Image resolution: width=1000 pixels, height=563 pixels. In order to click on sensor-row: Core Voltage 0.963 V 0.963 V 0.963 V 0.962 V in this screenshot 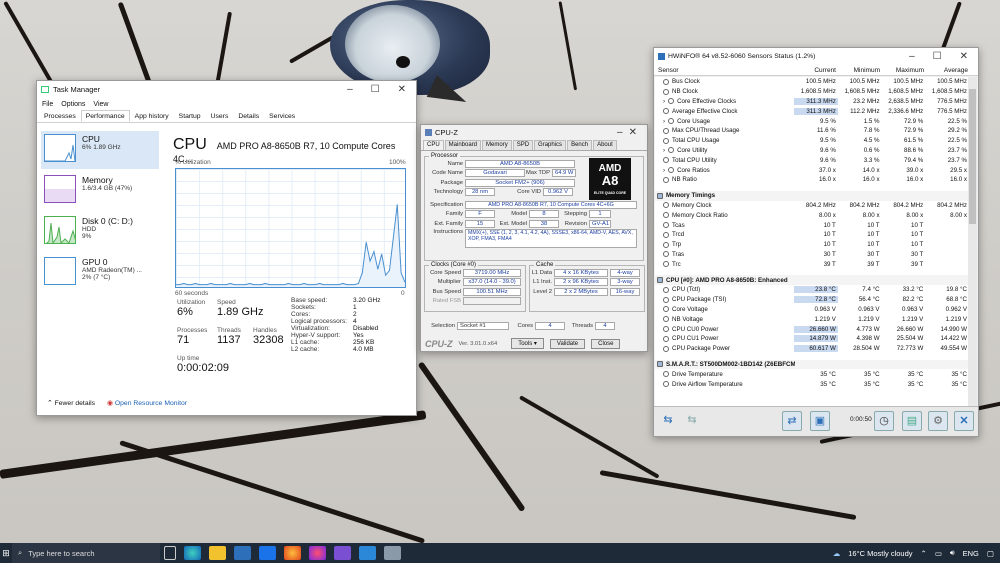, I will do `click(812, 310)`.